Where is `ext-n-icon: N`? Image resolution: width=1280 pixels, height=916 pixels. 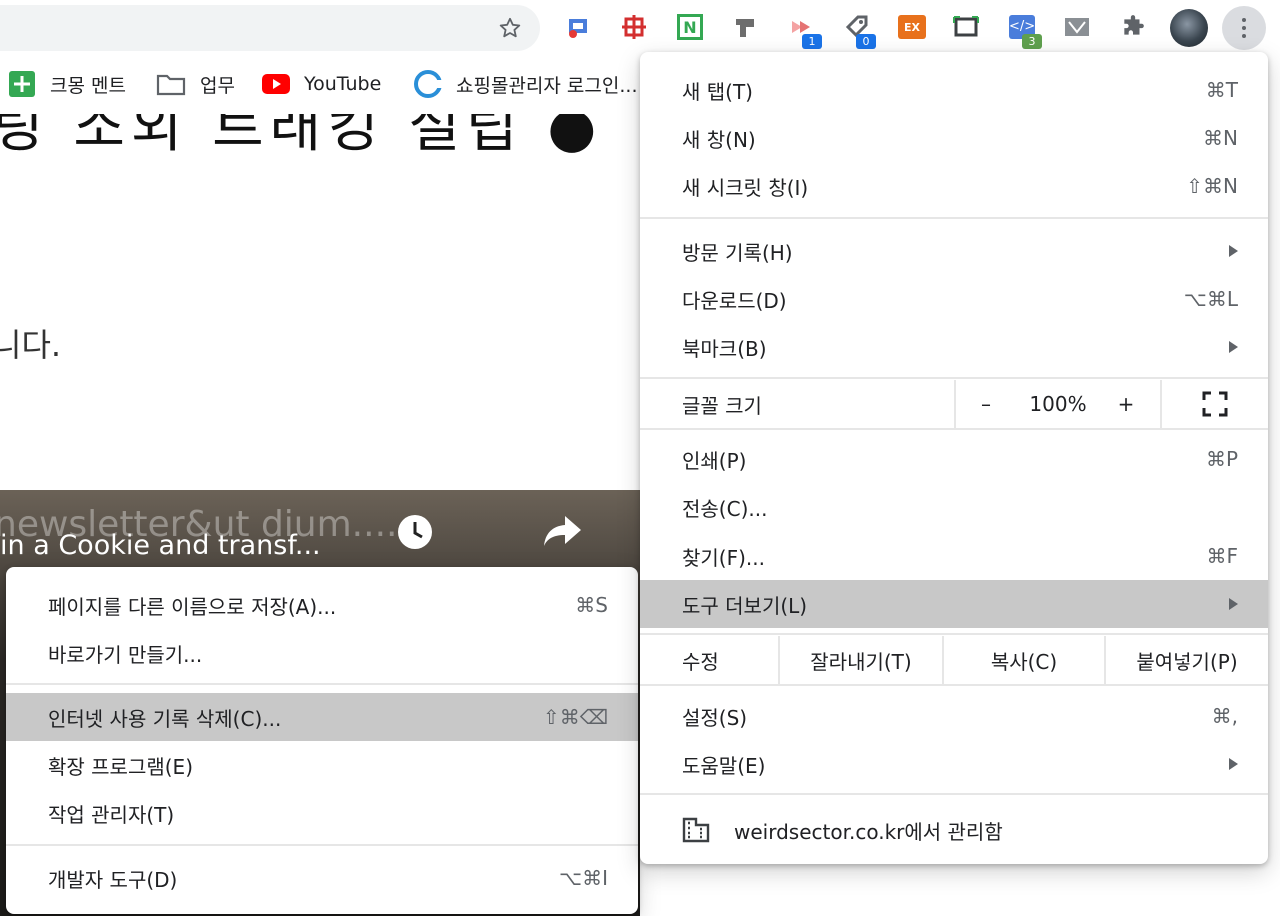 ext-n-icon: N is located at coordinates (690, 27).